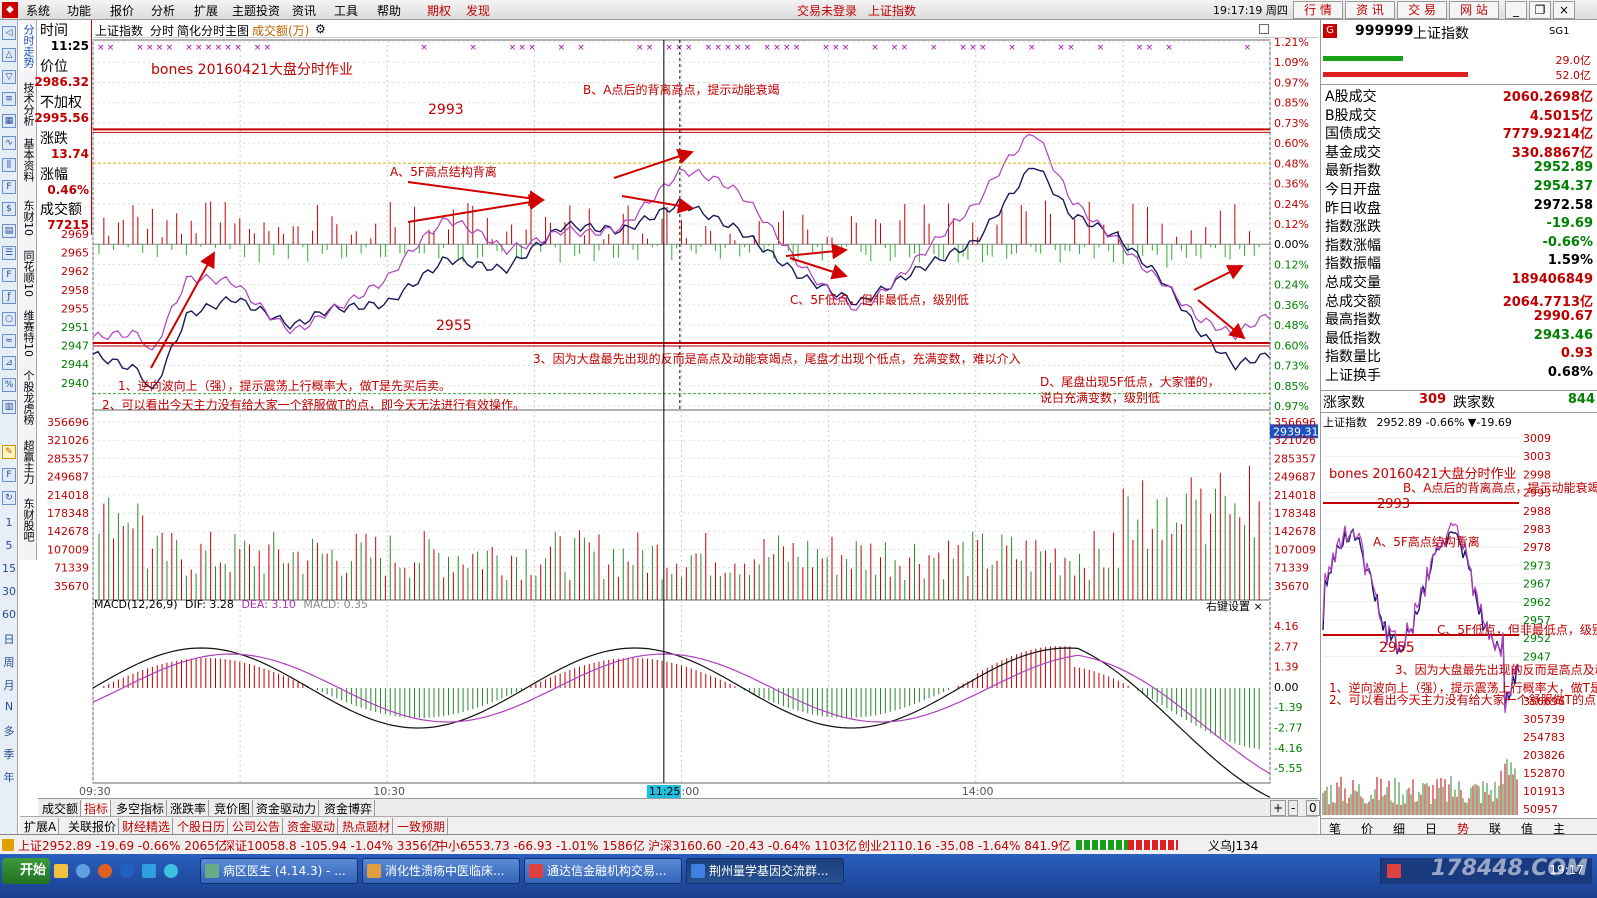 This screenshot has height=898, width=1597. Describe the element at coordinates (1318, 10) in the screenshot. I see `tab-market: 行 情` at that location.